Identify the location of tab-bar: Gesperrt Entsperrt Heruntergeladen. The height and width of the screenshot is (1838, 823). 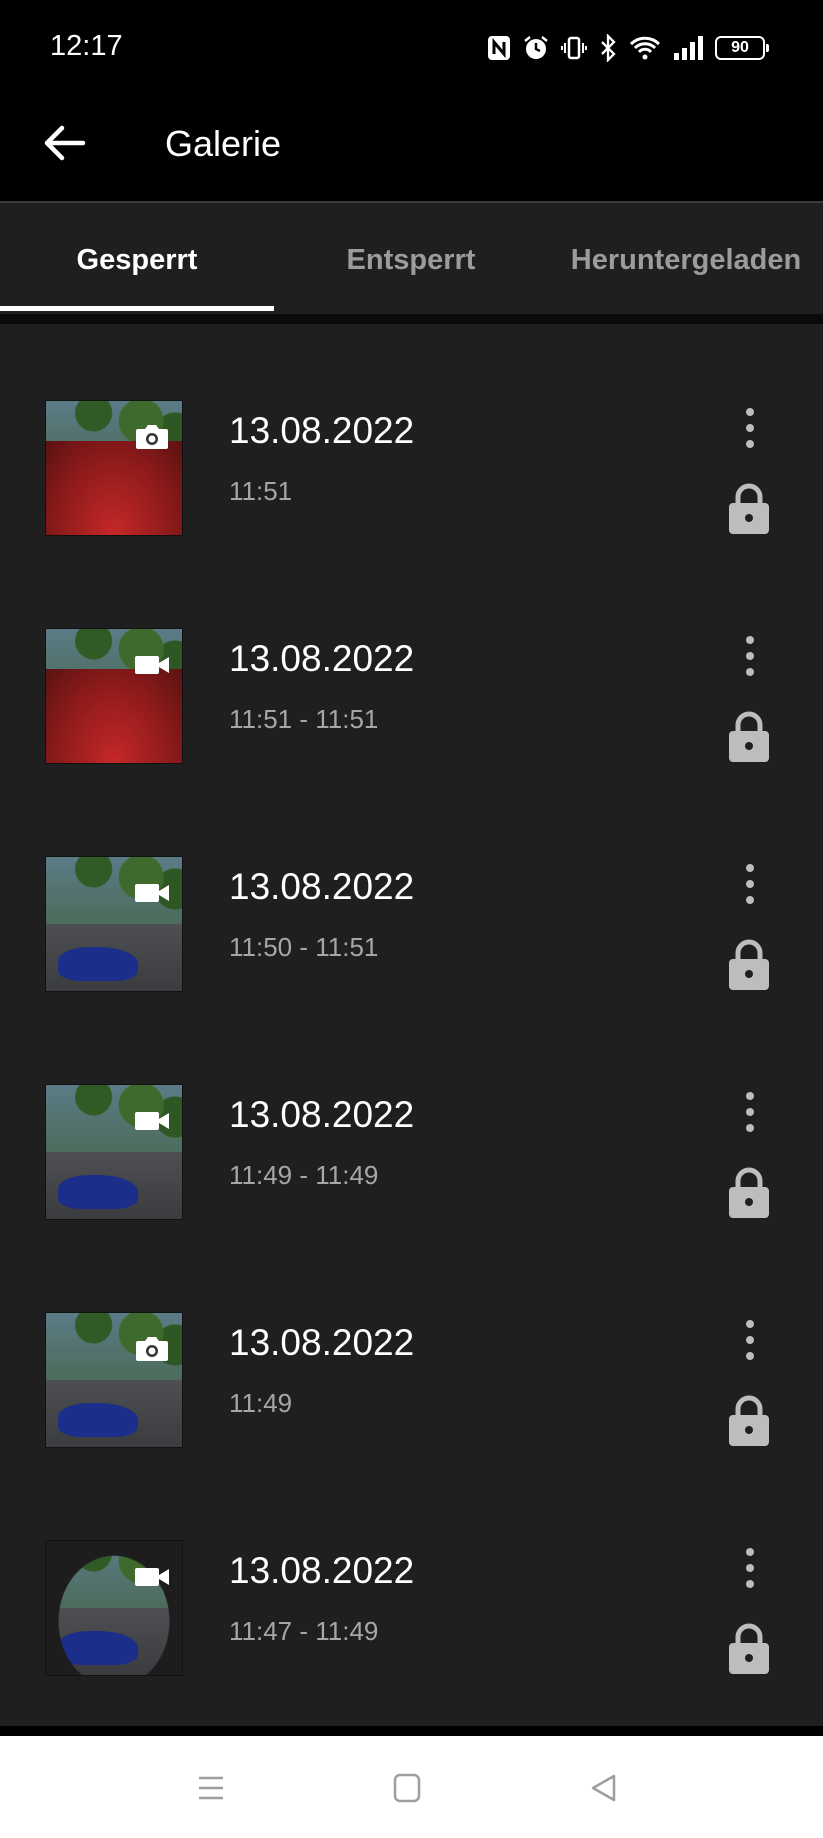
(411, 257).